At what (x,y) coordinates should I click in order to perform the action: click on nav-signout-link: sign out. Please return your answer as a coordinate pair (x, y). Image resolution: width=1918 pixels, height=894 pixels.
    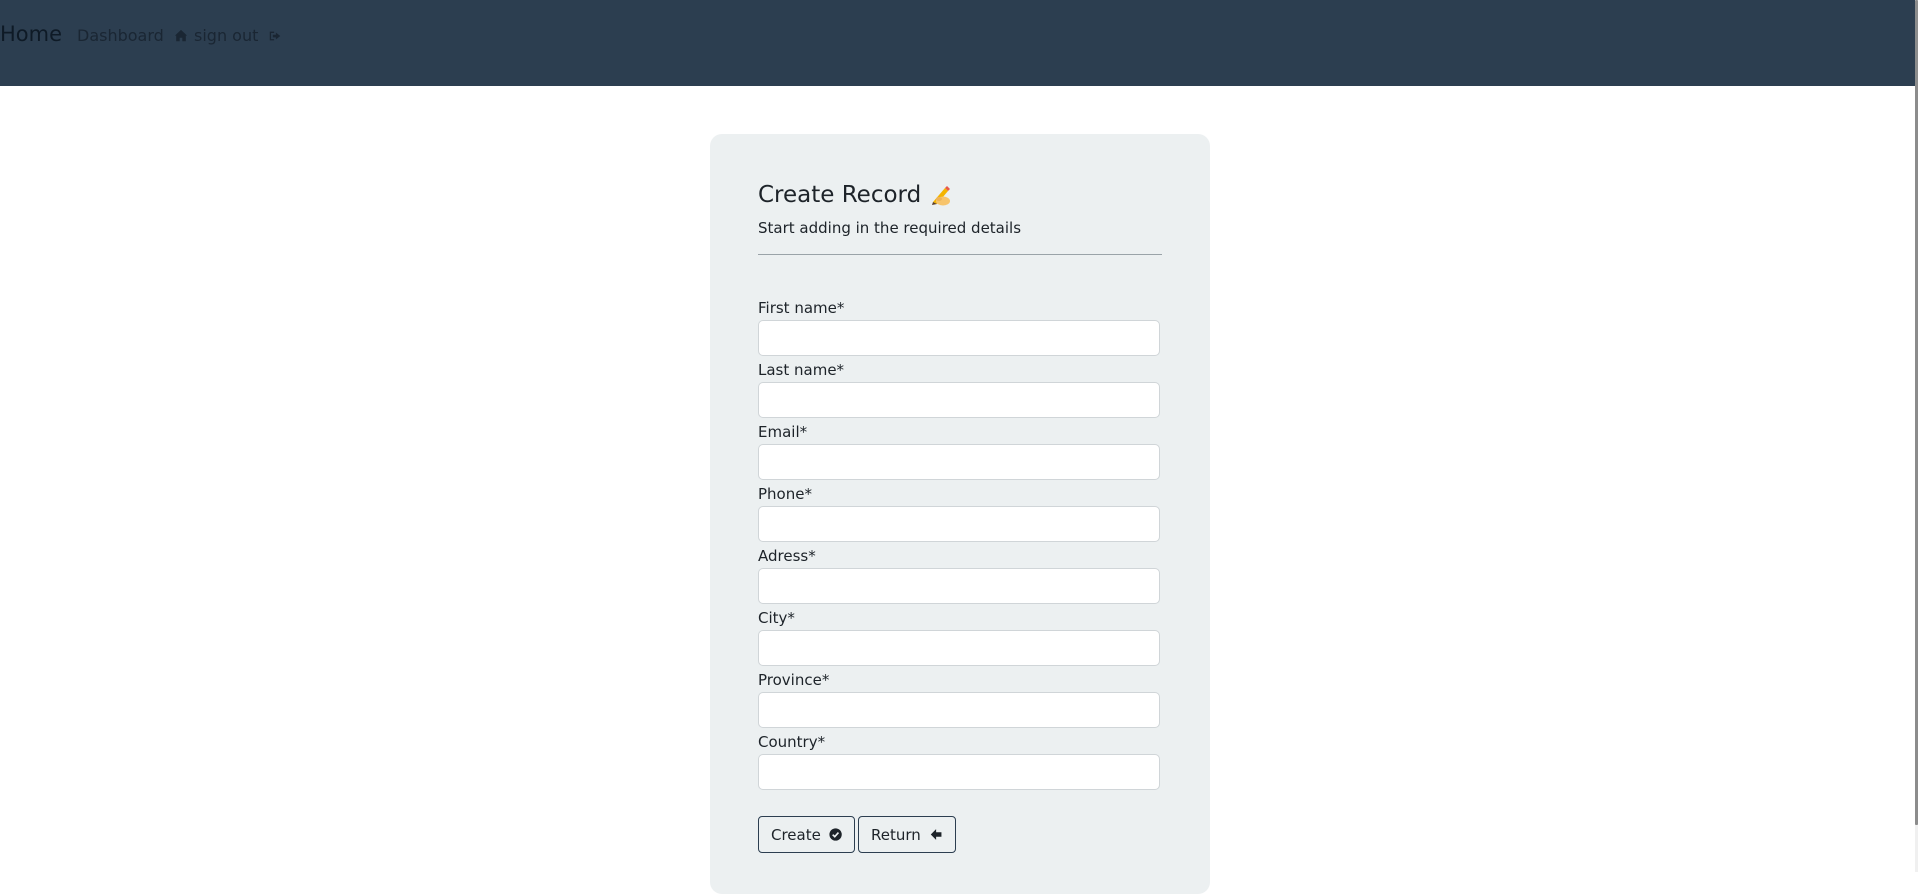
    Looking at the image, I should click on (238, 35).